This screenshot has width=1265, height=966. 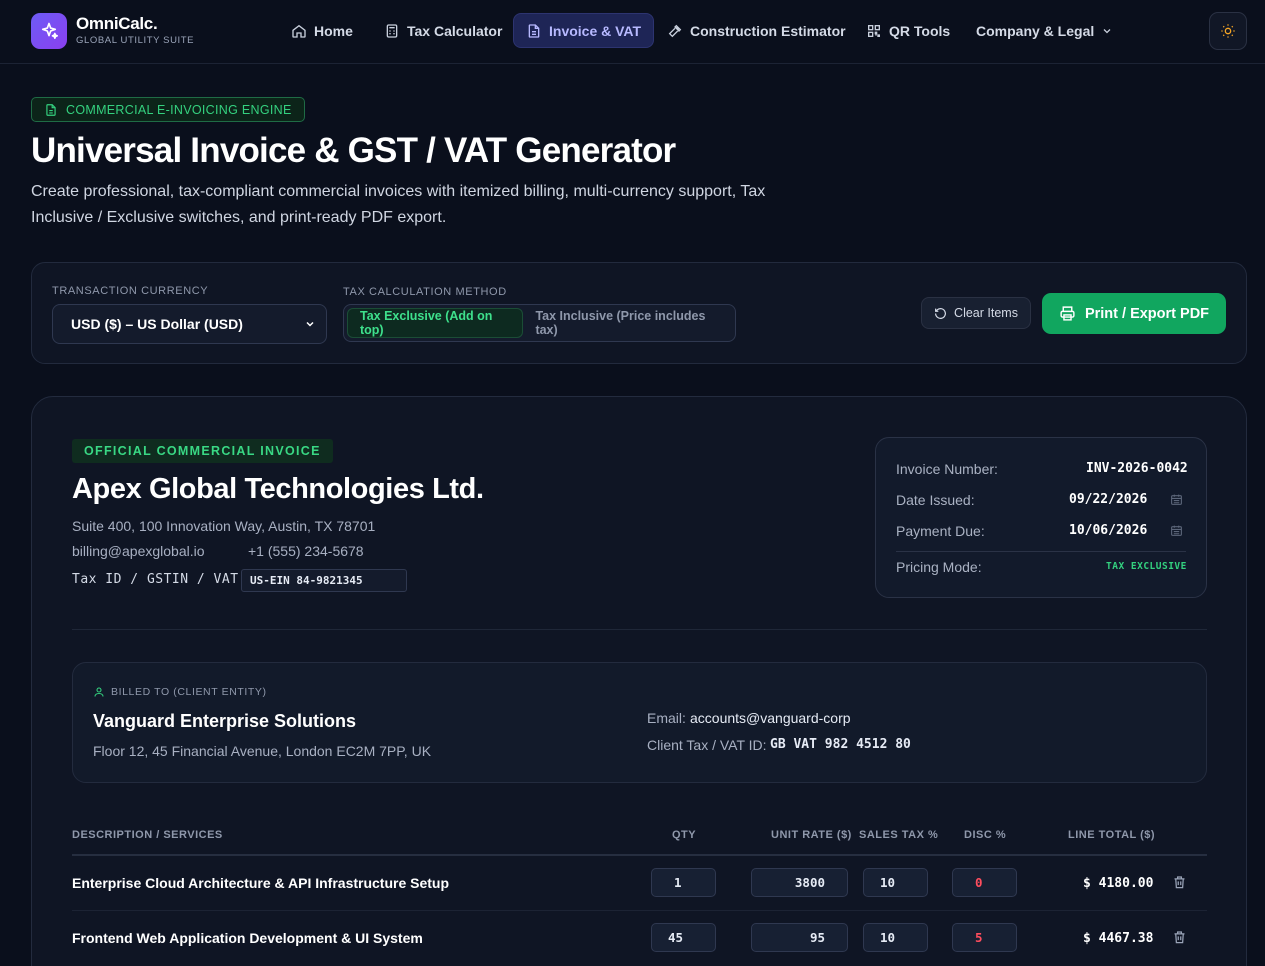 I want to click on tax-id-label: Tax ID / GSTIN / VAT:, so click(x=159, y=579).